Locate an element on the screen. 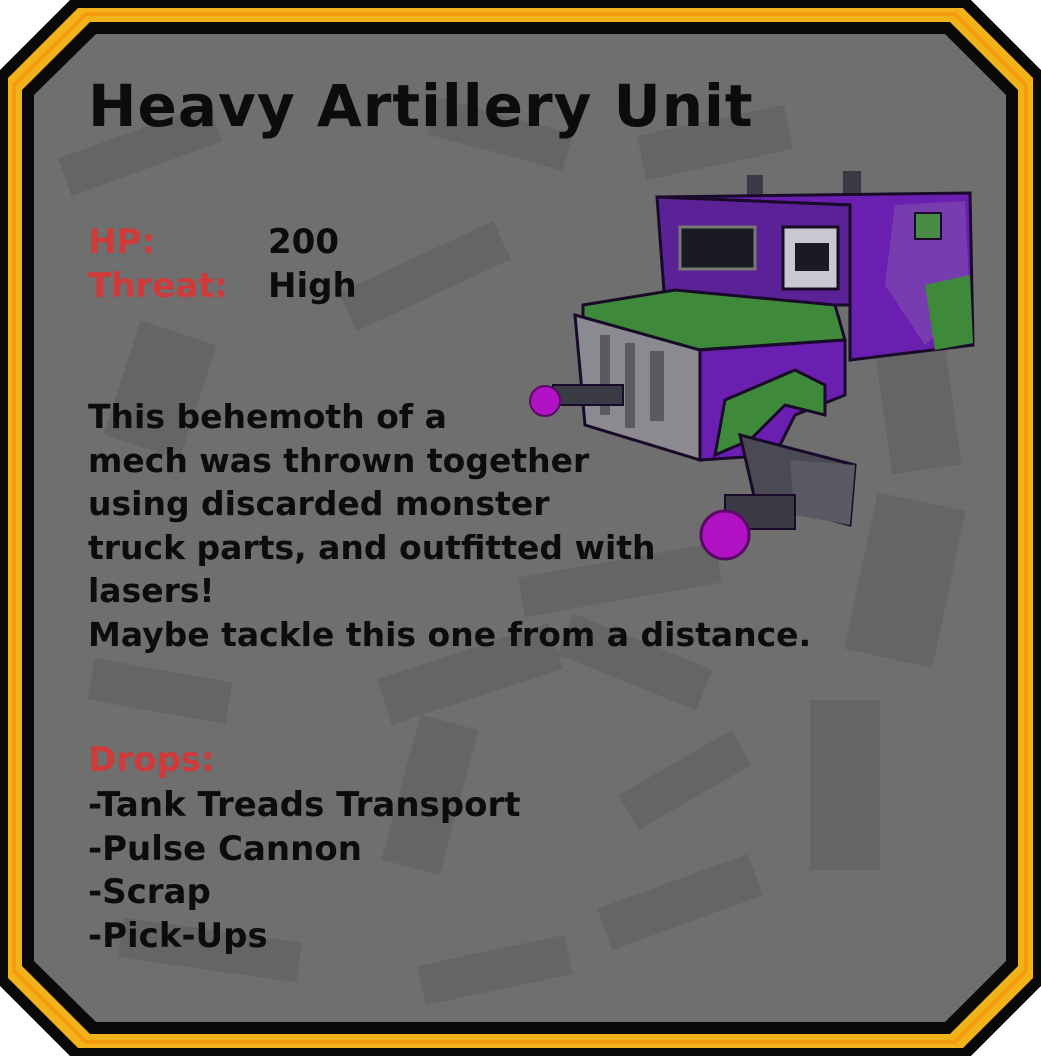  drop-item: -Pick-Ups is located at coordinates (178, 935).